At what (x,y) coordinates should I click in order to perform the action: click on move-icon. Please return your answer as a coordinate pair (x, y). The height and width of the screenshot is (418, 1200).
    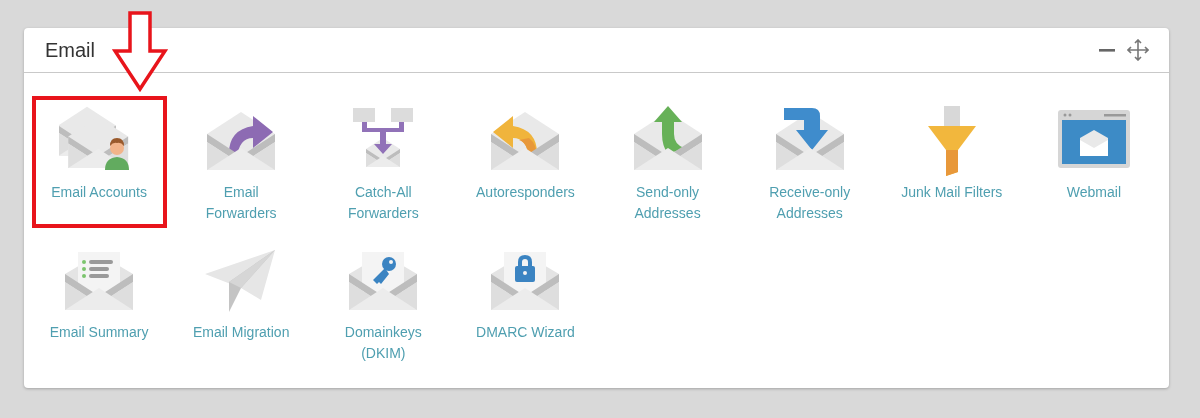
    Looking at the image, I should click on (1138, 50).